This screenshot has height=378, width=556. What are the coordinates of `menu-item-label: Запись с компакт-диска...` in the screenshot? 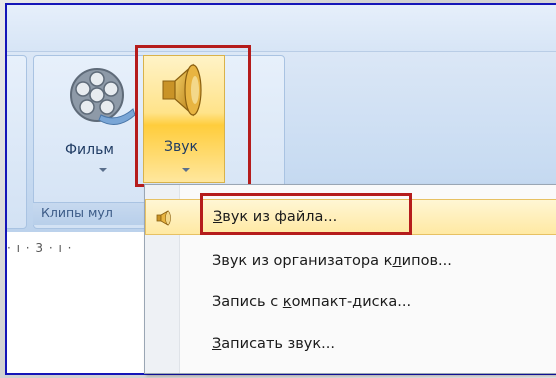 It's located at (312, 302).